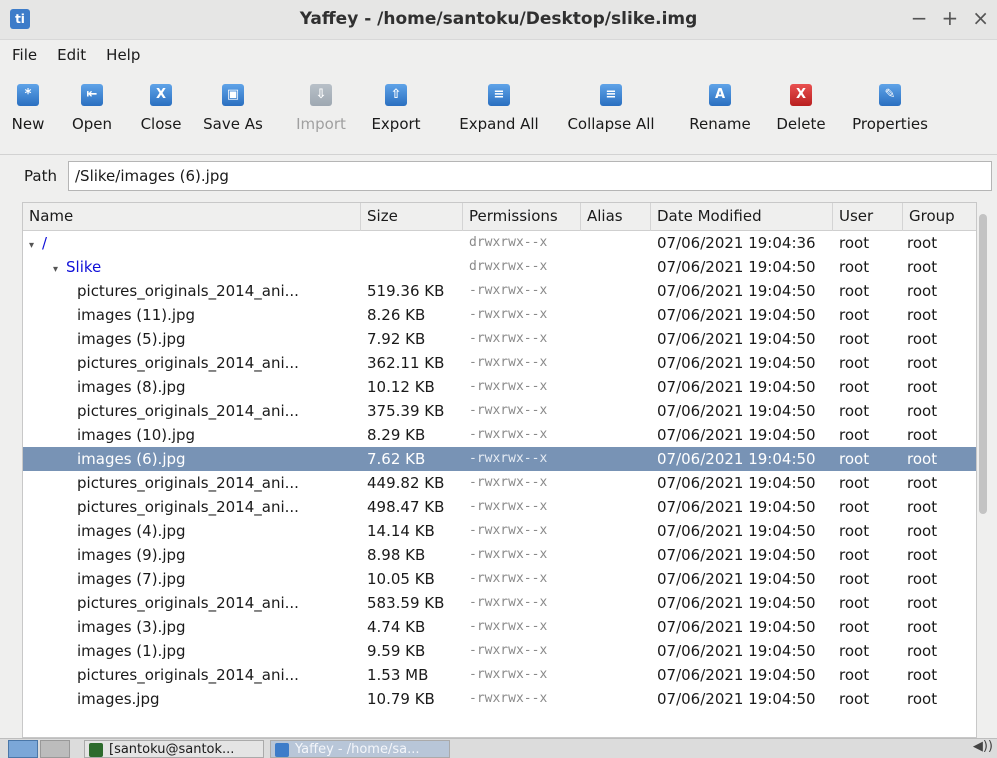 Image resolution: width=997 pixels, height=758 pixels. Describe the element at coordinates (321, 124) in the screenshot. I see `toolbar-label: Import` at that location.